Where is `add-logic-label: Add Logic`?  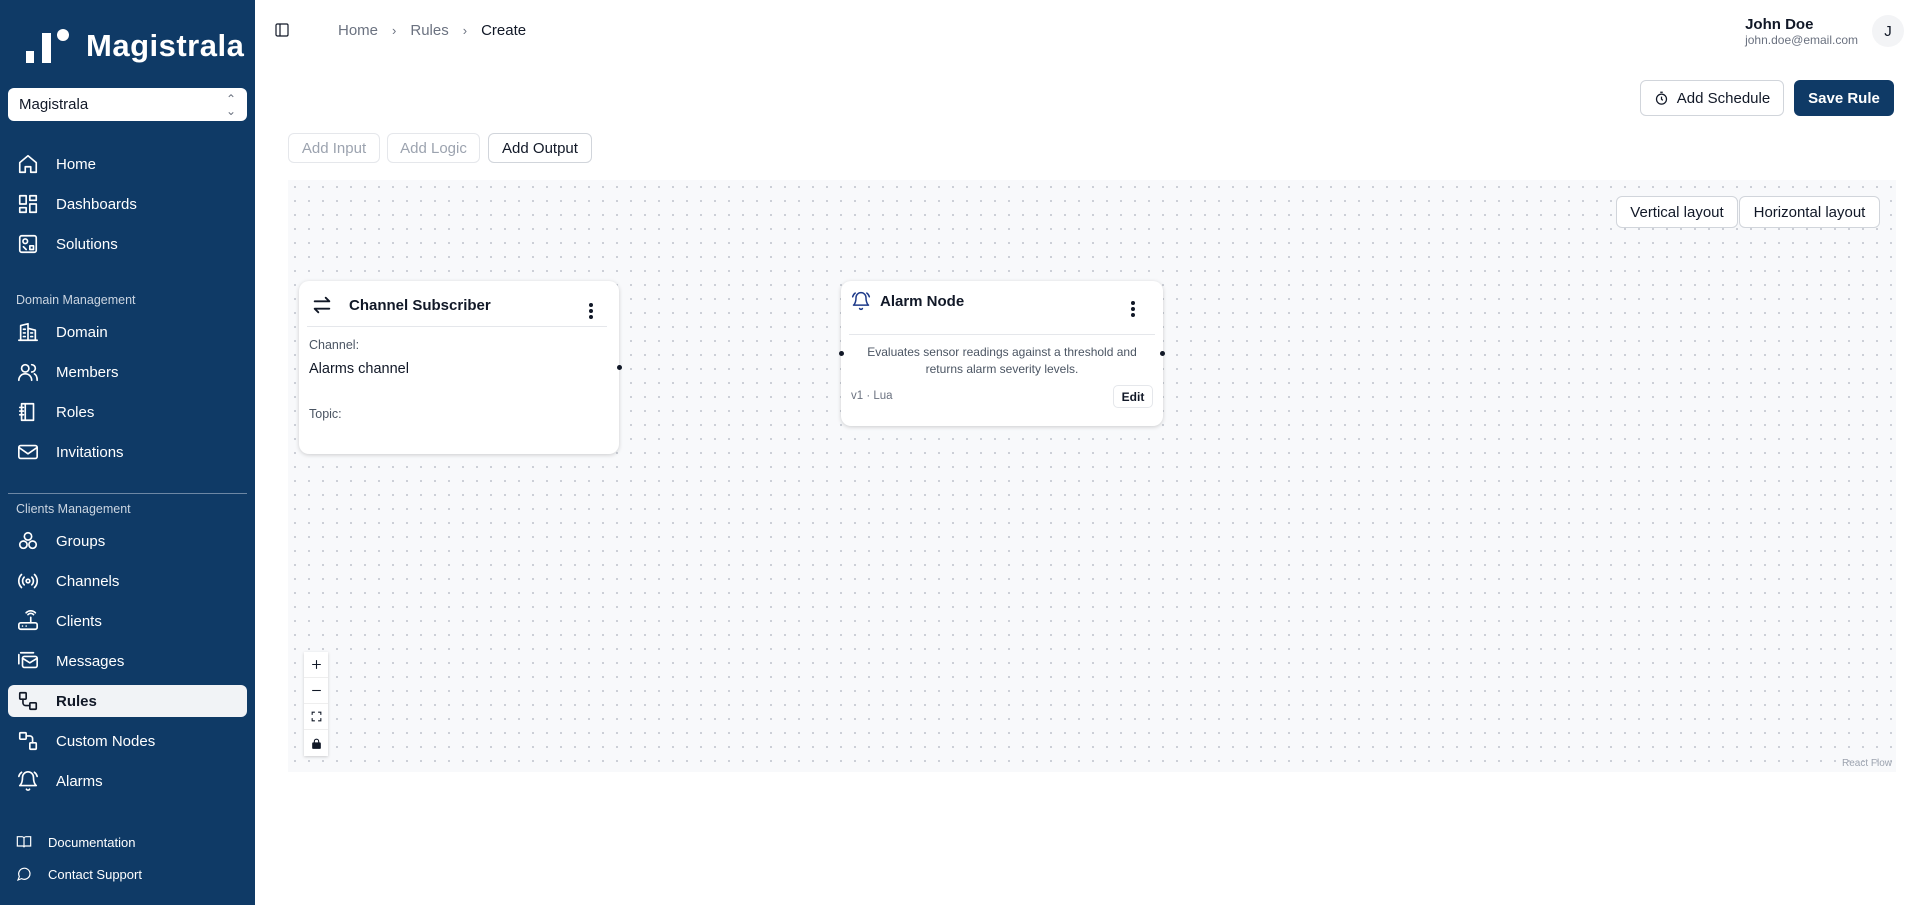 add-logic-label: Add Logic is located at coordinates (433, 148).